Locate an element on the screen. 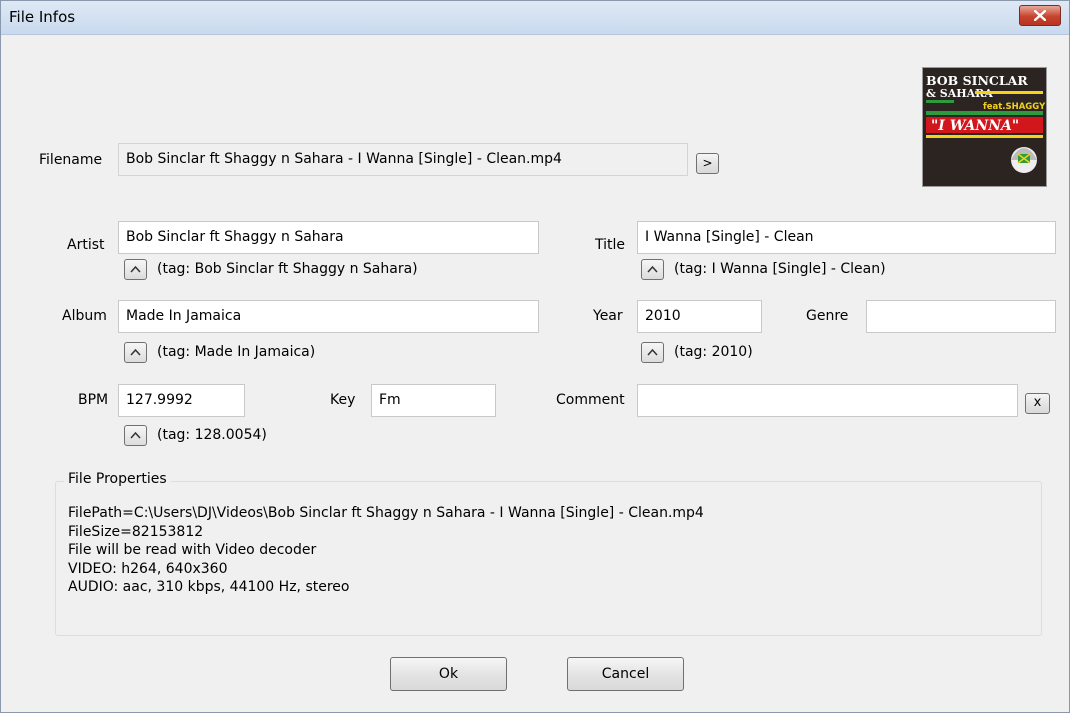 Image resolution: width=1070 pixels, height=713 pixels. ok-button: Ok is located at coordinates (448, 674).